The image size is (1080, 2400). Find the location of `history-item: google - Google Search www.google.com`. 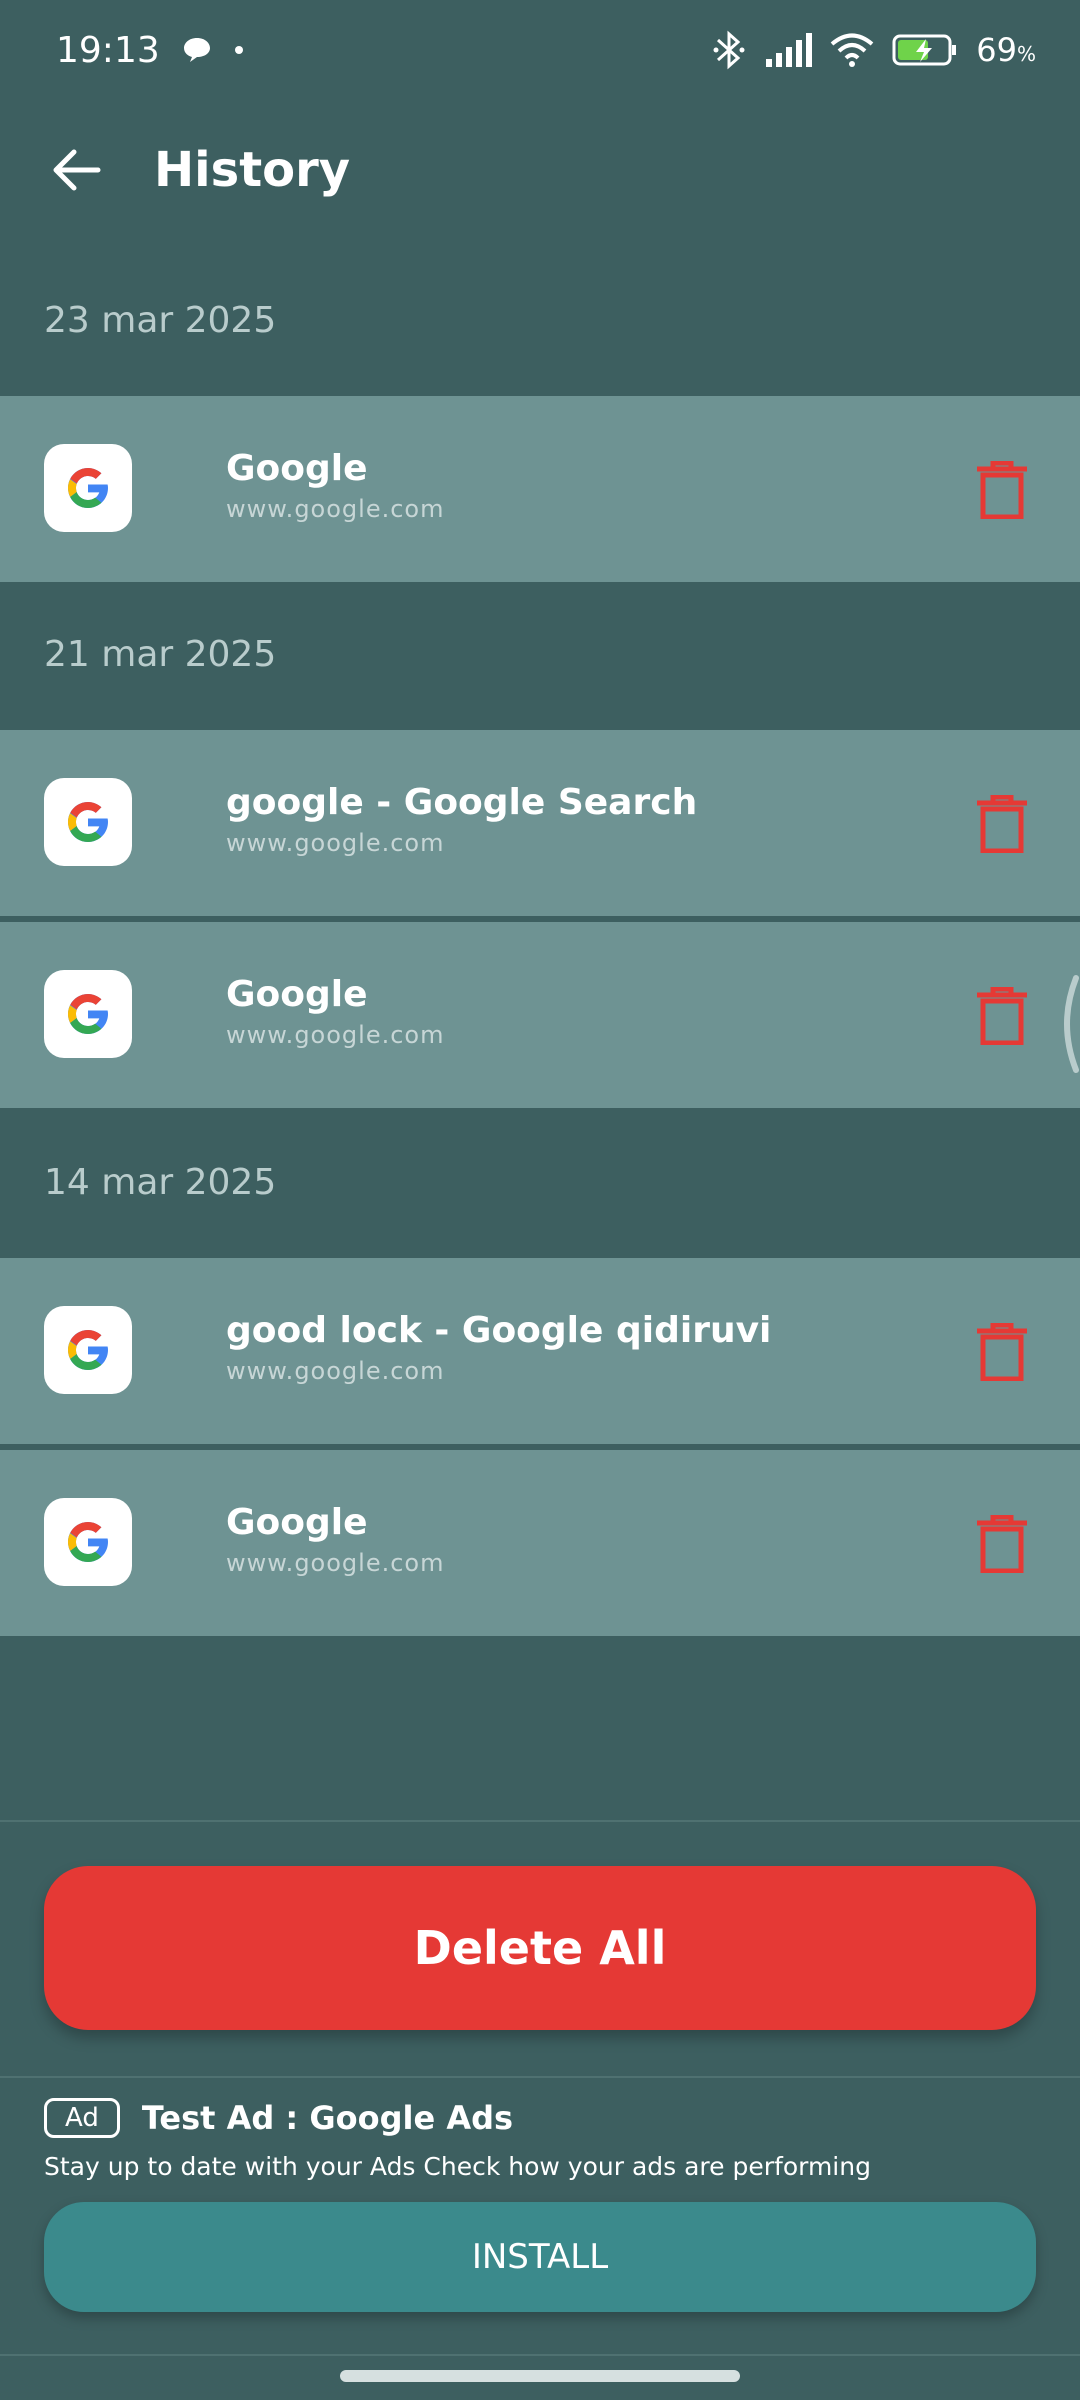

history-item: google - Google Search www.google.com is located at coordinates (540, 823).